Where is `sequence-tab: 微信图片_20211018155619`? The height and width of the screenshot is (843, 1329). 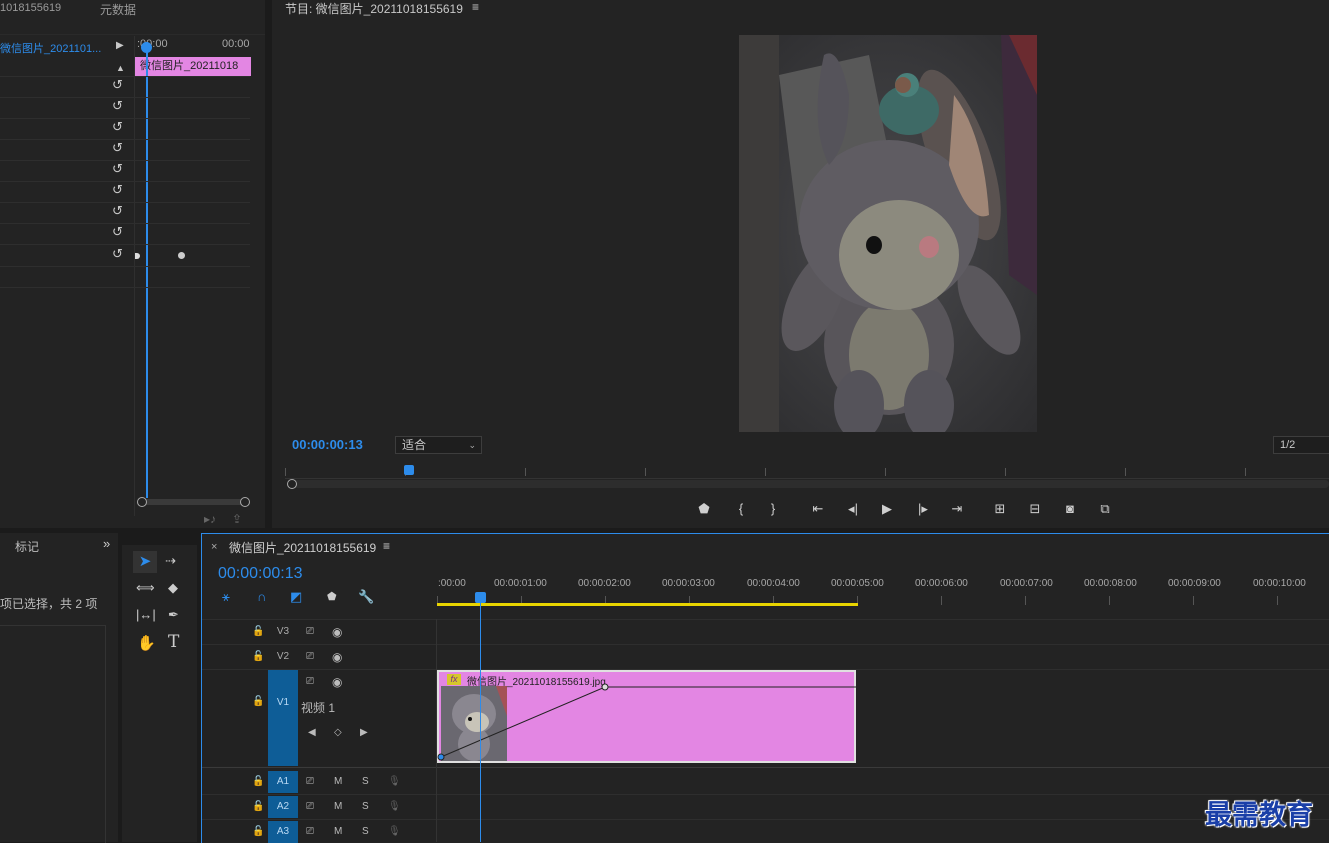 sequence-tab: 微信图片_20211018155619 is located at coordinates (302, 547).